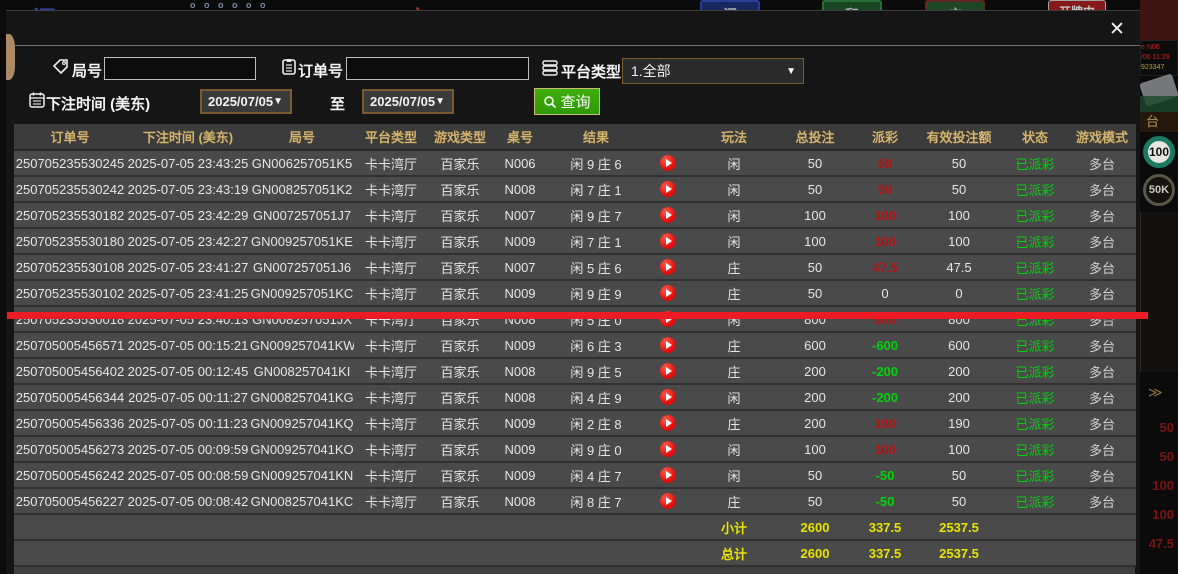 This screenshot has height=574, width=1178. Describe the element at coordinates (596, 345) in the screenshot. I see `cell-result: 闲 6 庄 3` at that location.